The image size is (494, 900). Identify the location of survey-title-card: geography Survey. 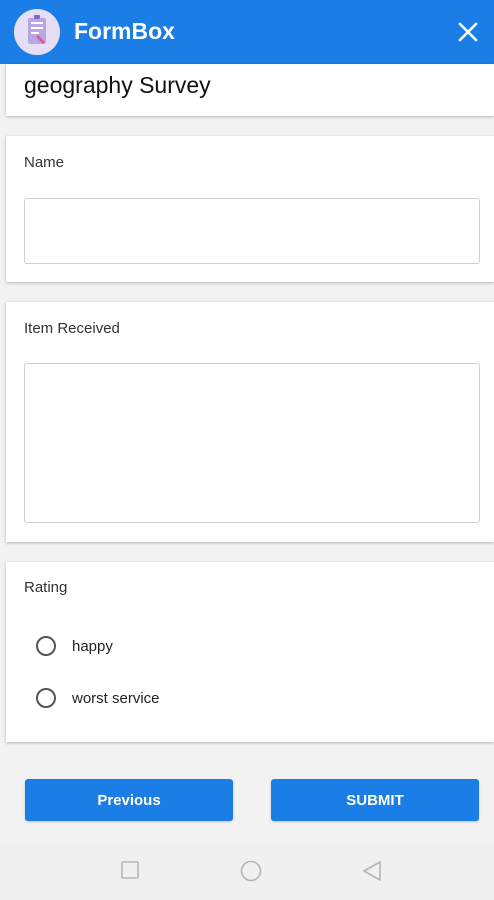
(250, 90).